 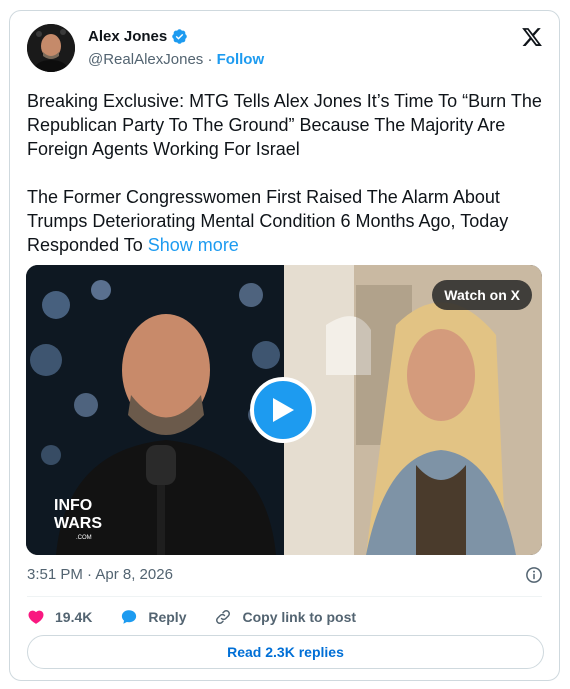 I want to click on reply-bubble-icon, so click(x=129, y=617).